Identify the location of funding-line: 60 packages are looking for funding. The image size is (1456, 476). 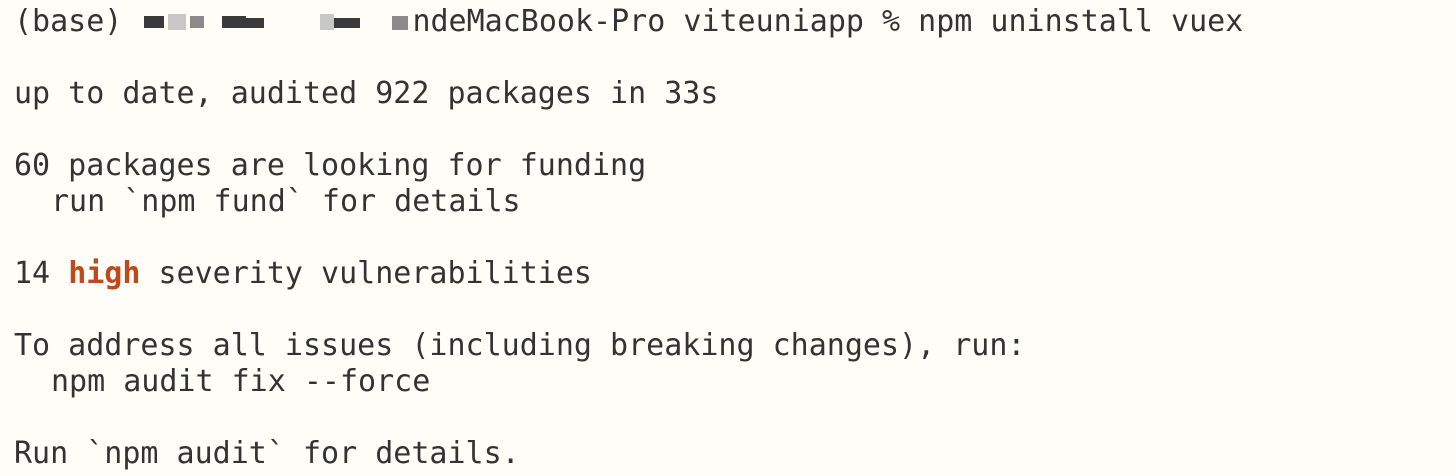
(330, 165).